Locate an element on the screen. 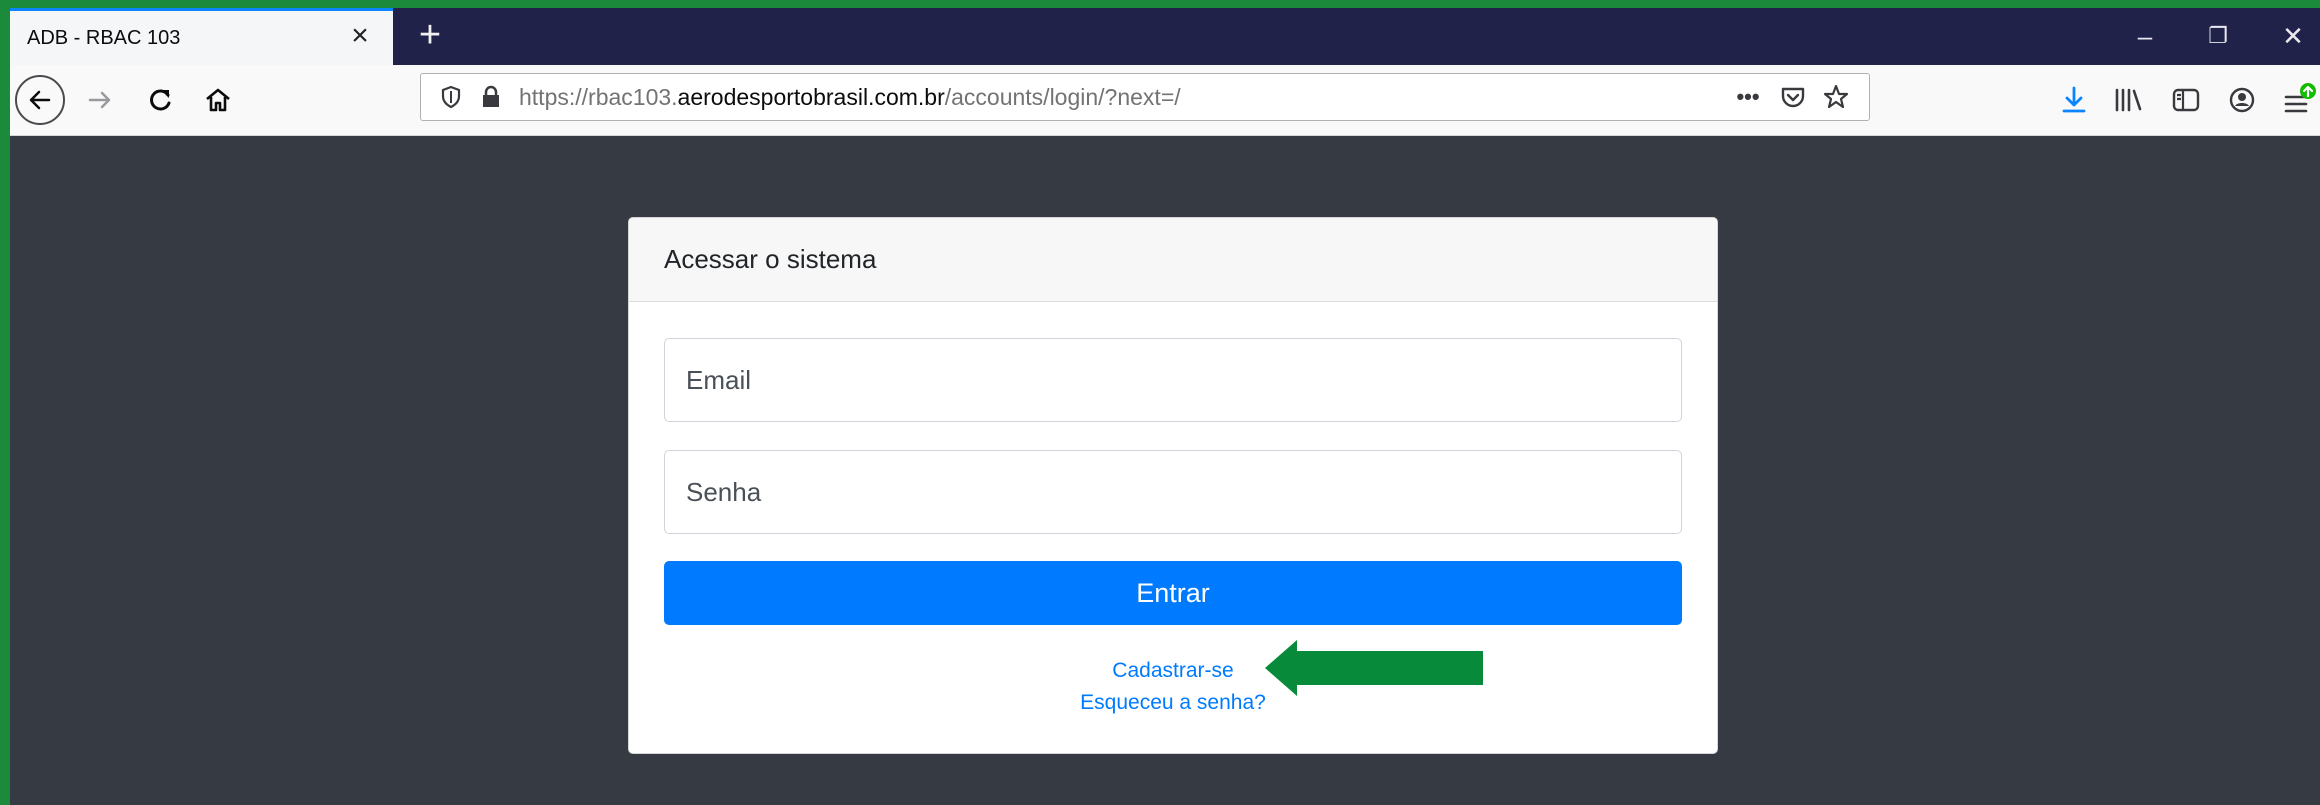 This screenshot has width=2320, height=805. login-button: Entrar is located at coordinates (1173, 593).